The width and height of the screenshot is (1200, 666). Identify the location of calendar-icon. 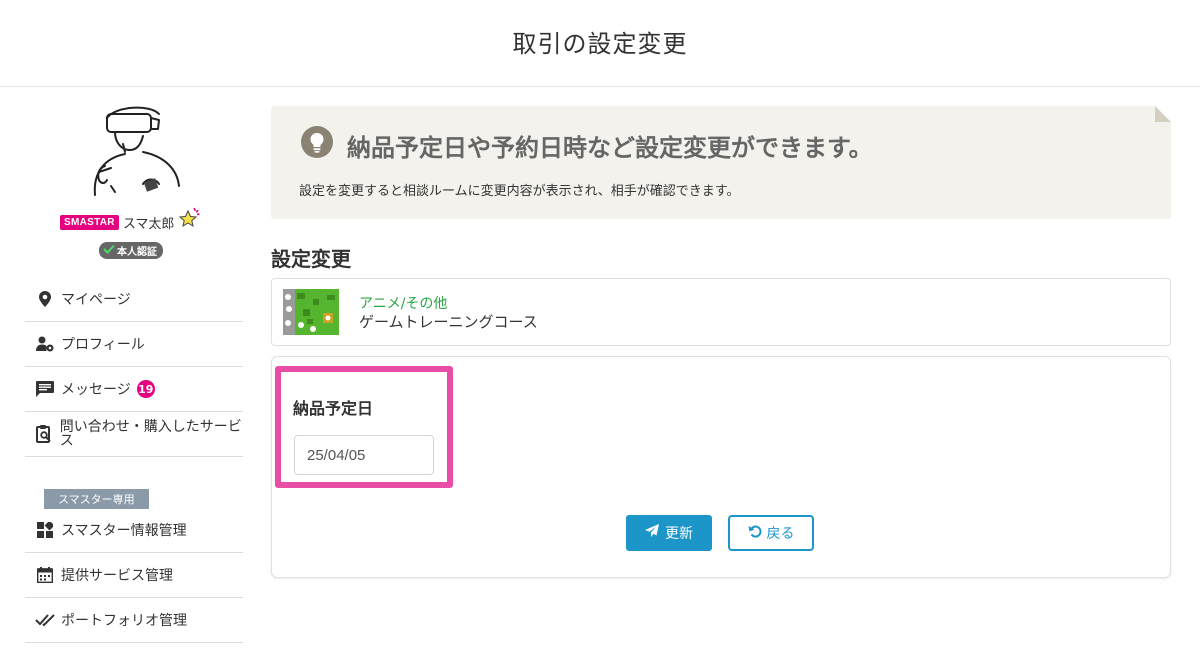
(45, 575).